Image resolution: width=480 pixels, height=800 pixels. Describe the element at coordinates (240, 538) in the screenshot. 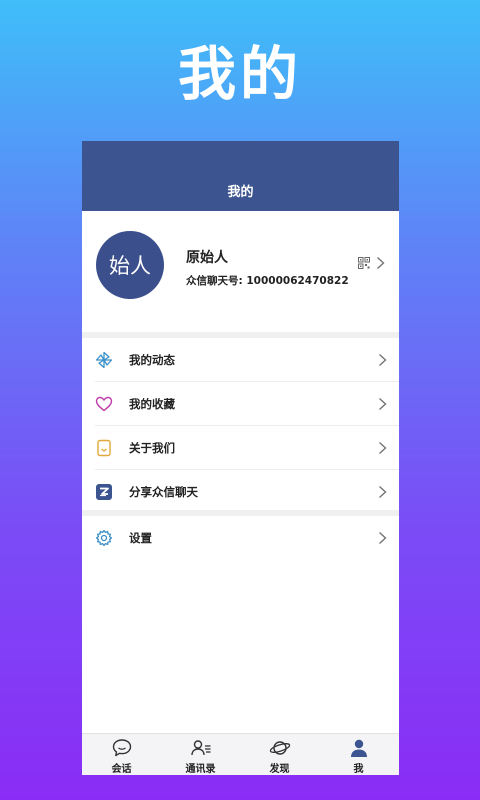

I see `menu-item-settings: 设置` at that location.